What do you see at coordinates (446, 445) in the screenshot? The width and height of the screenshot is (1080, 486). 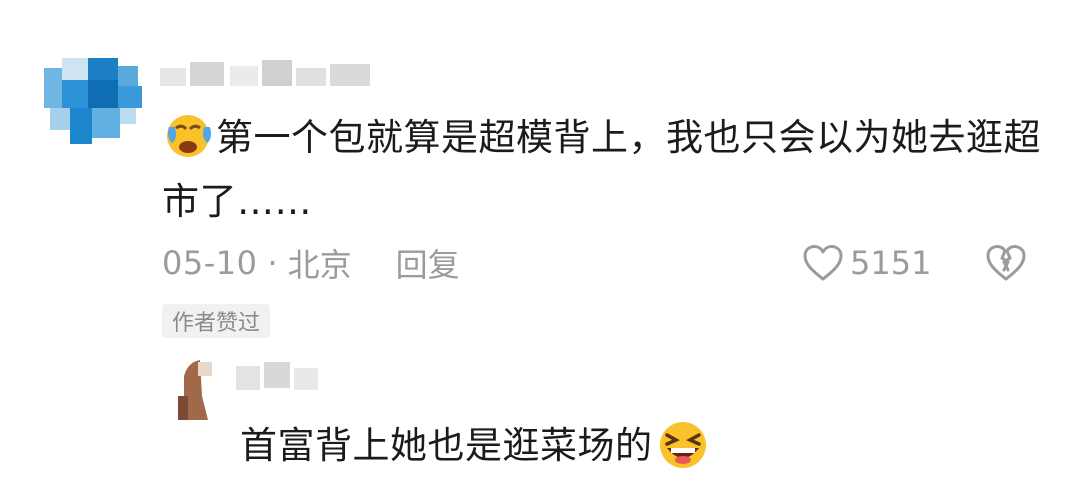 I see `reply-body: 首富背上她也是逛菜场的` at bounding box center [446, 445].